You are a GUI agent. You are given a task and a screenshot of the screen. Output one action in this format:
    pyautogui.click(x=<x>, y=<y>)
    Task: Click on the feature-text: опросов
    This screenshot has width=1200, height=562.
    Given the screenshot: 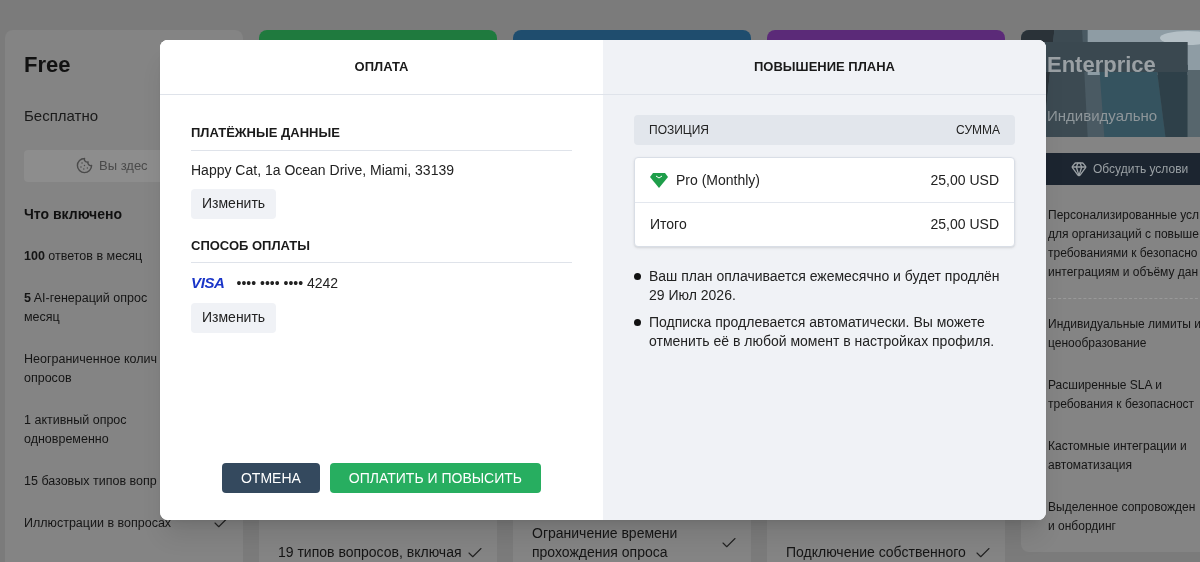 What is the action you would take?
    pyautogui.click(x=48, y=378)
    